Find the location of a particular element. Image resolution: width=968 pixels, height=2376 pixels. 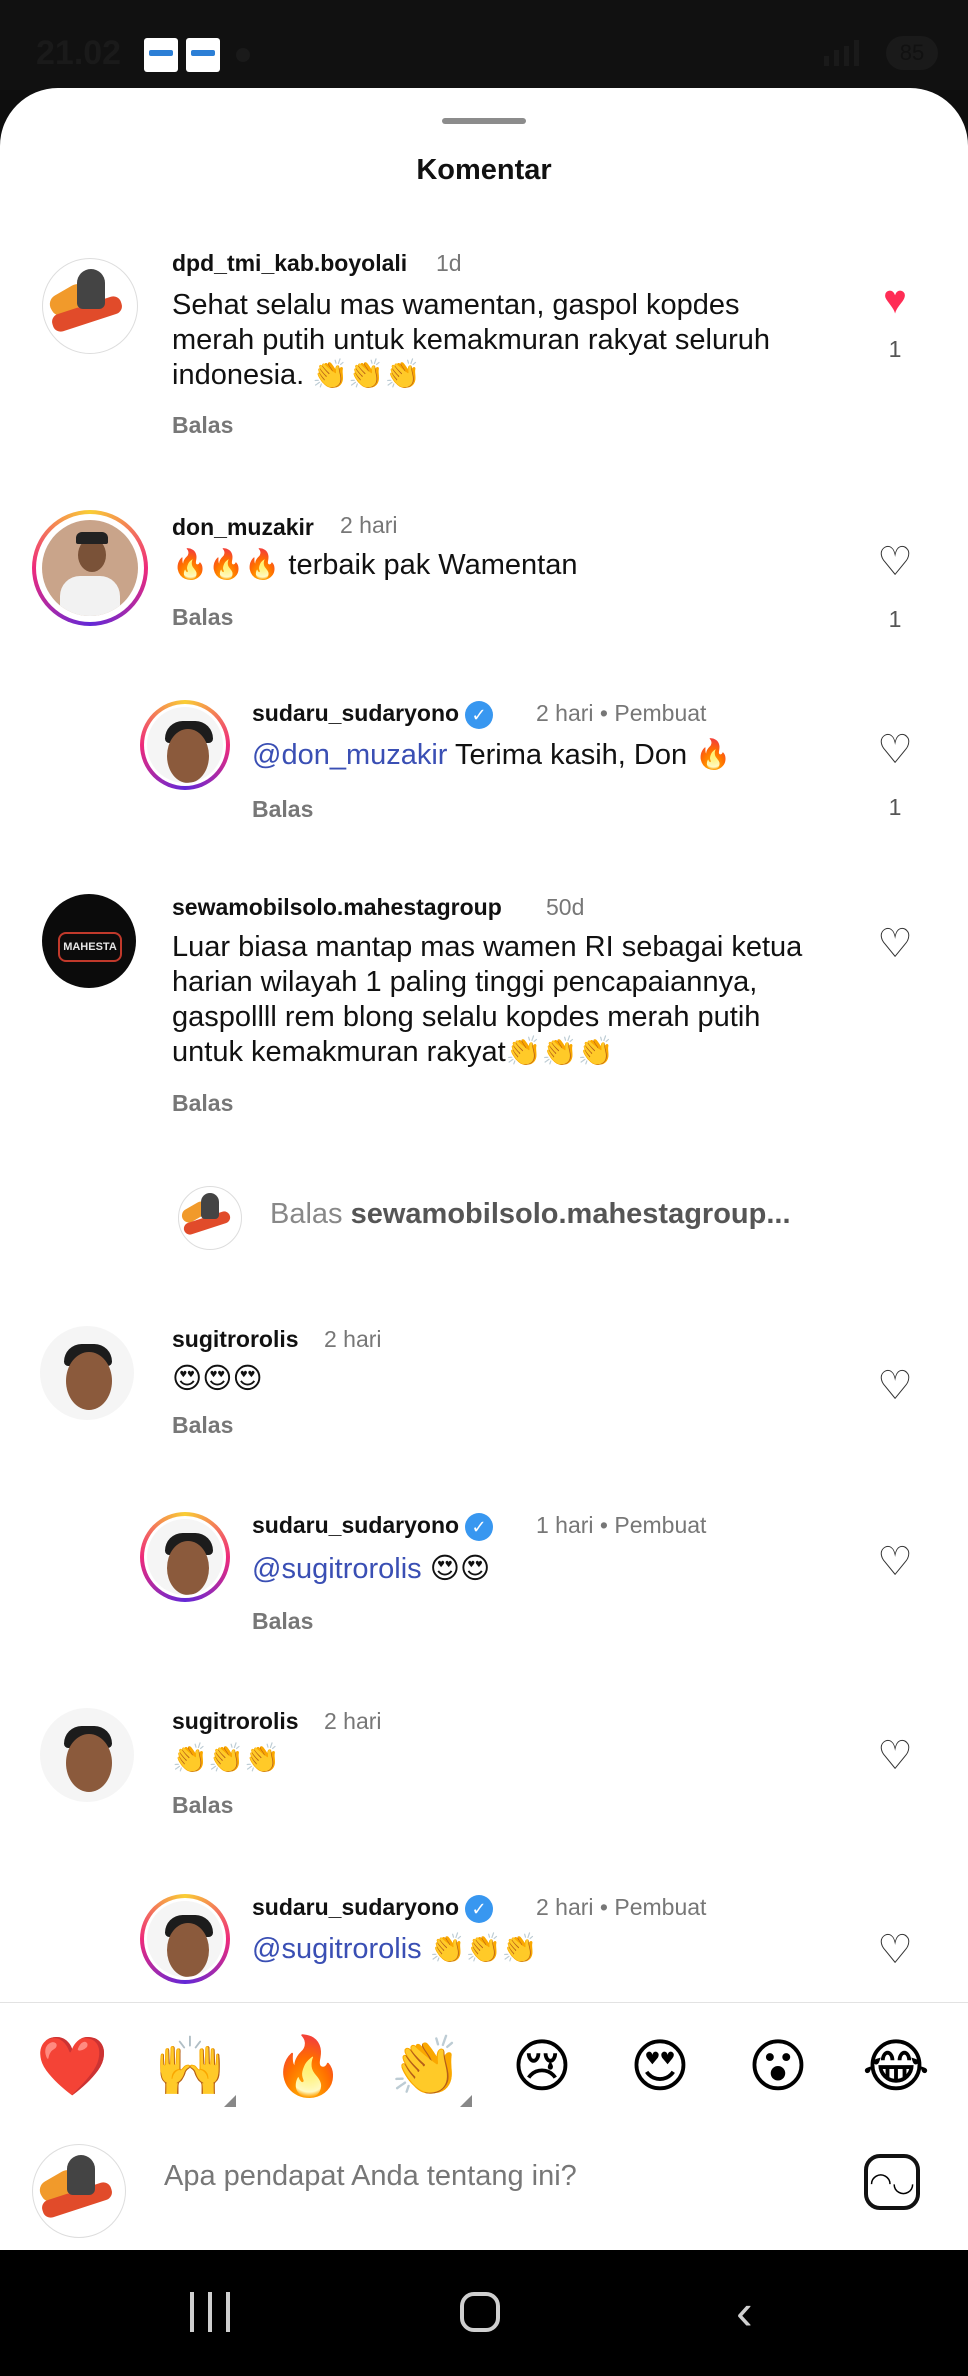

sticker-icon: ◠◡ is located at coordinates (892, 2182).